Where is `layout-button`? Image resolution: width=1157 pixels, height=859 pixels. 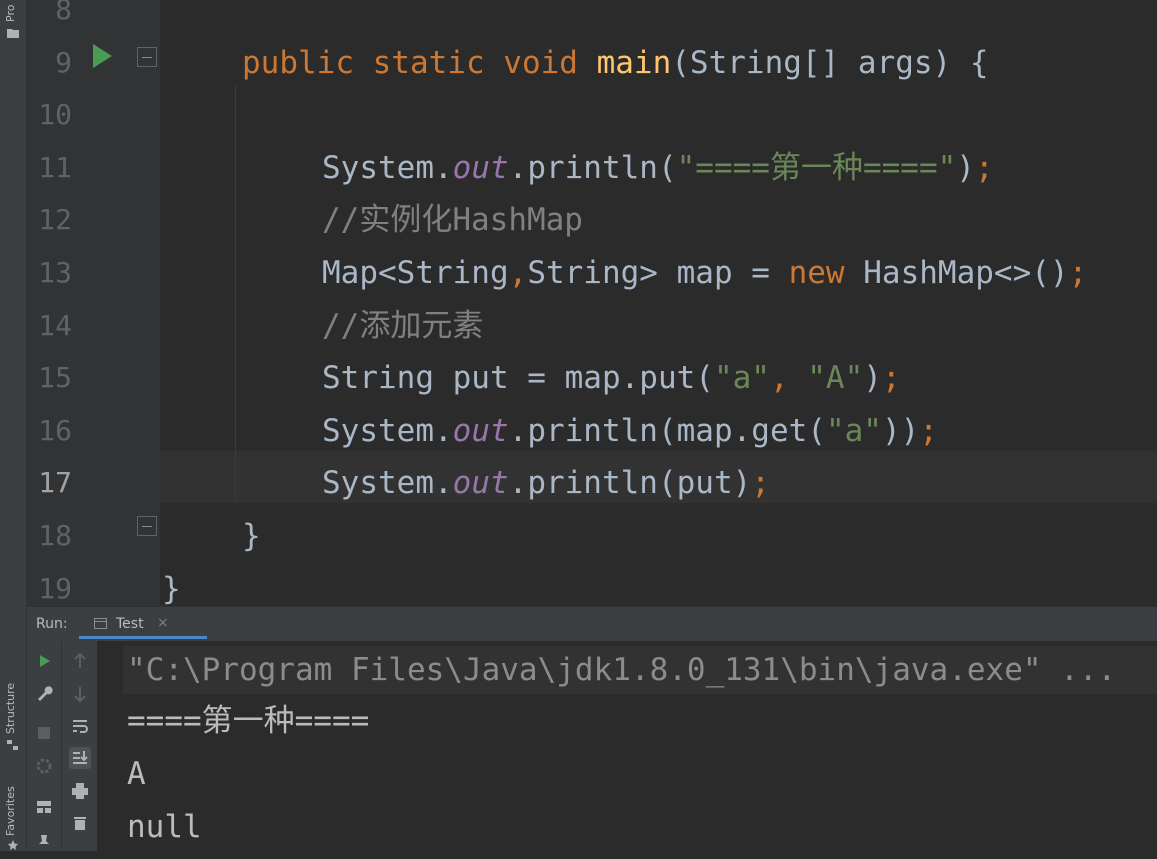
layout-button is located at coordinates (44, 807).